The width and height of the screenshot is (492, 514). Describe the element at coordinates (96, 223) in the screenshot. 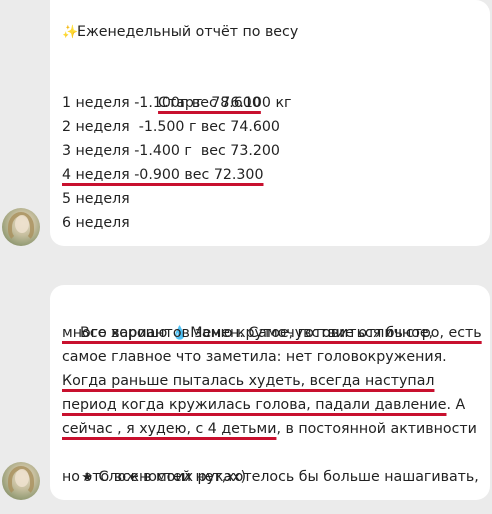

I see `week-6-line: 6 неделя` at that location.